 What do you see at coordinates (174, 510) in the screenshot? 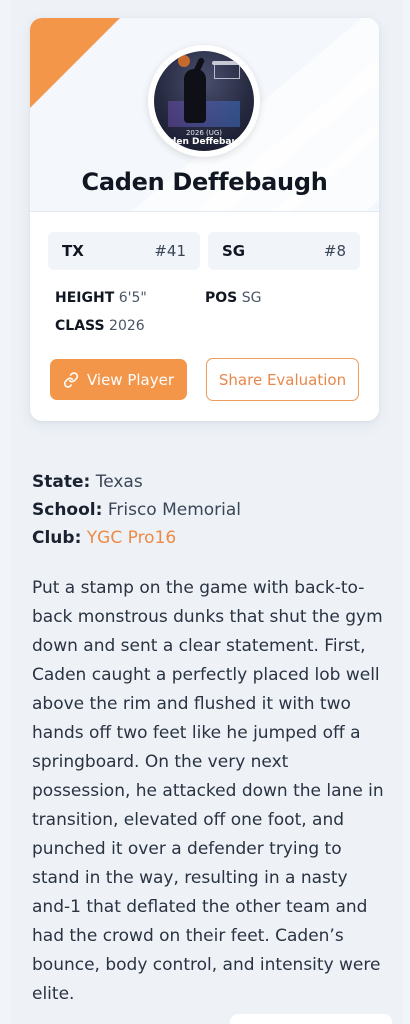
I see `school-value: Frisco Memorial` at bounding box center [174, 510].